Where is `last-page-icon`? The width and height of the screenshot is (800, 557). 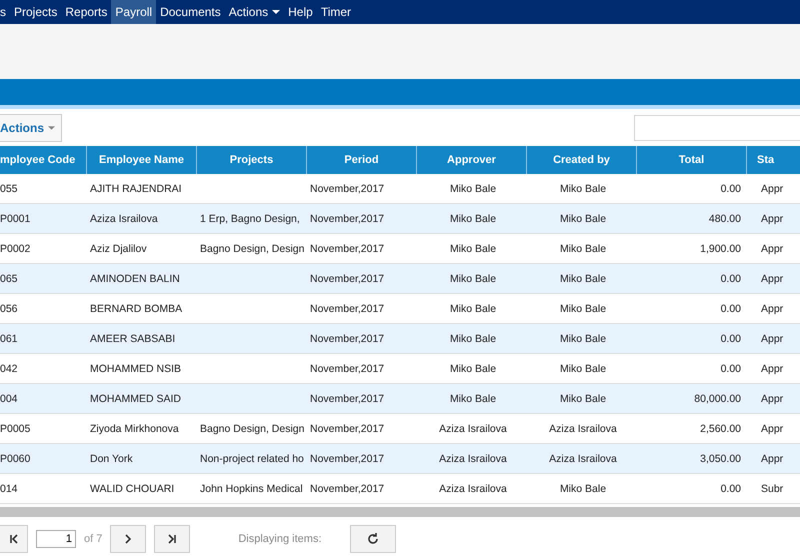
last-page-icon is located at coordinates (172, 539).